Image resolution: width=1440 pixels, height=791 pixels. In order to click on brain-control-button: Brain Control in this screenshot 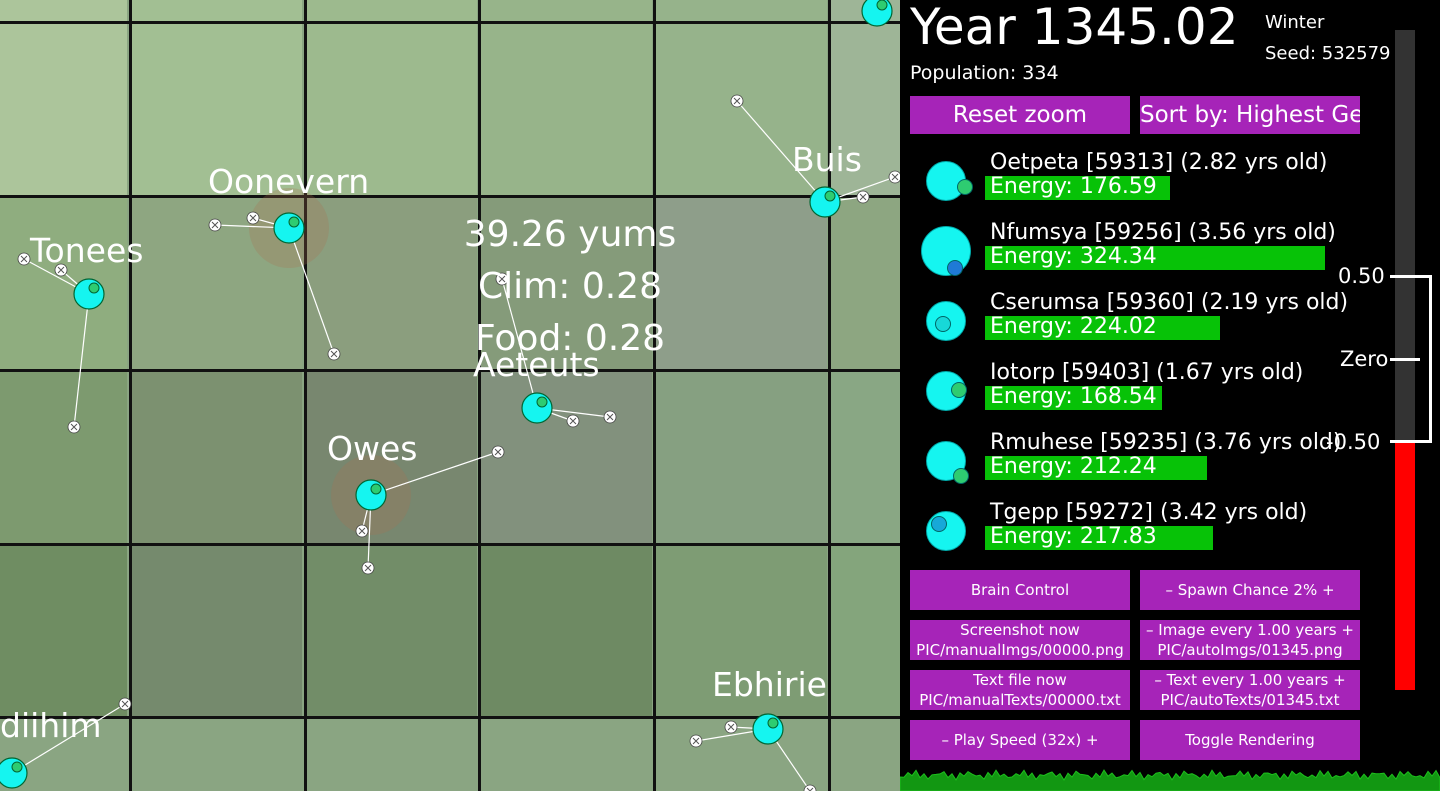, I will do `click(1020, 590)`.